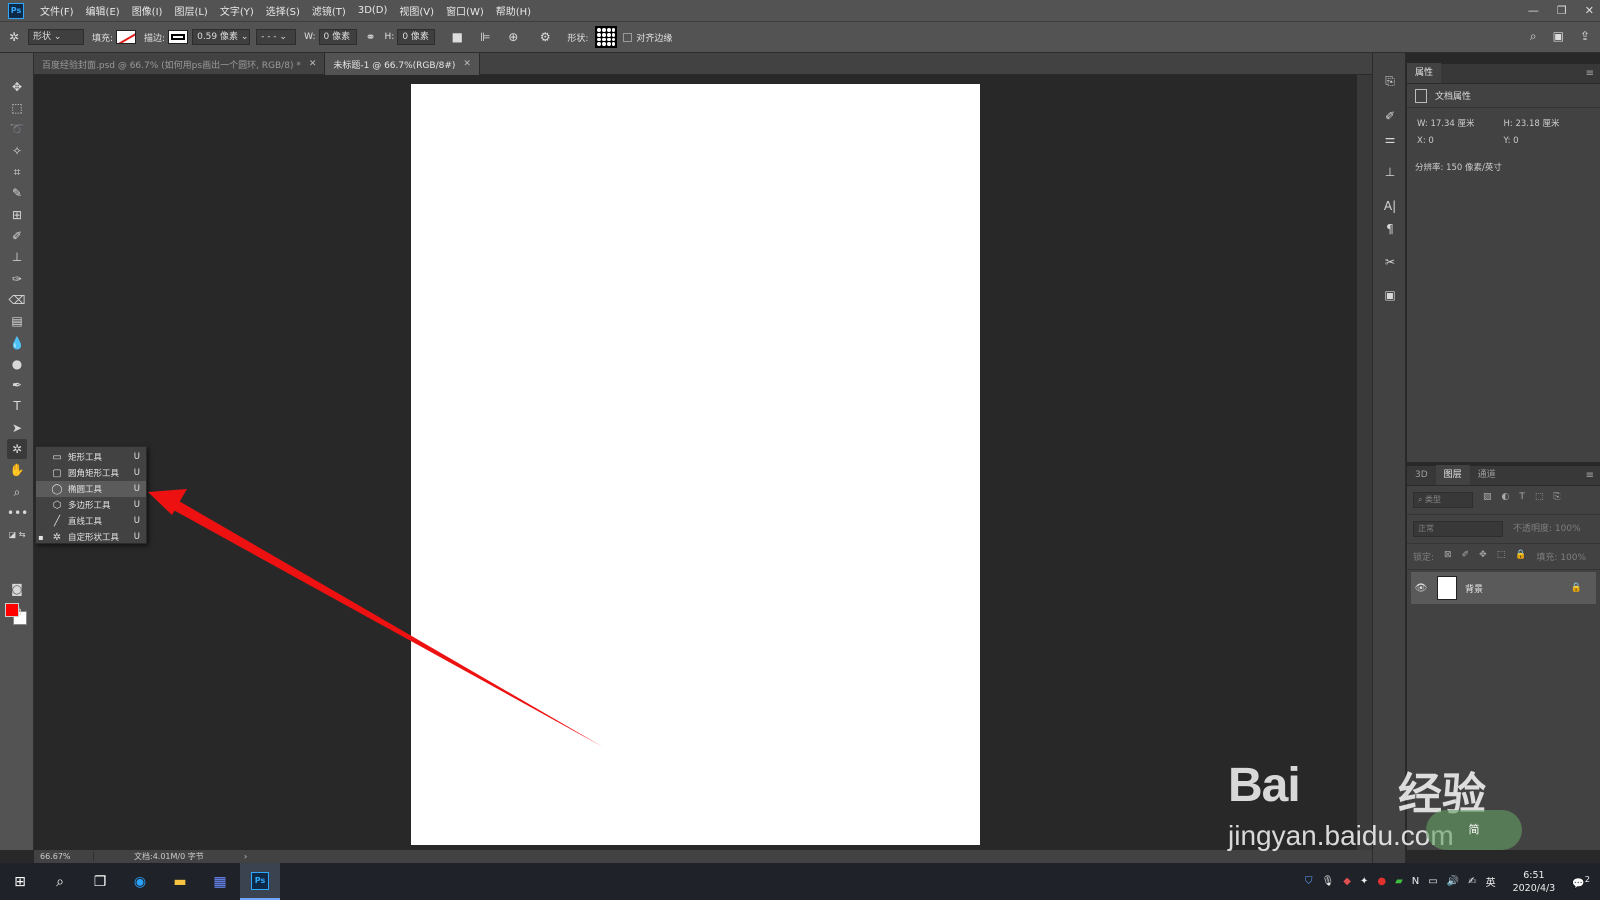  What do you see at coordinates (17, 236) in the screenshot?
I see `brush-tool-icon: ✐` at bounding box center [17, 236].